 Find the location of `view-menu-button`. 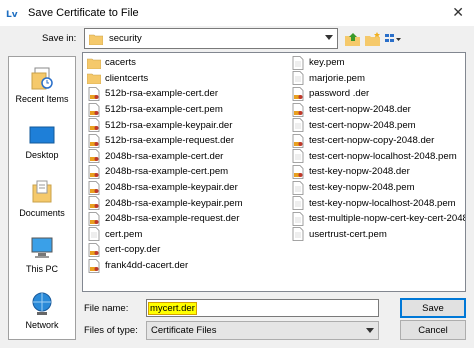

view-menu-button is located at coordinates (393, 39).